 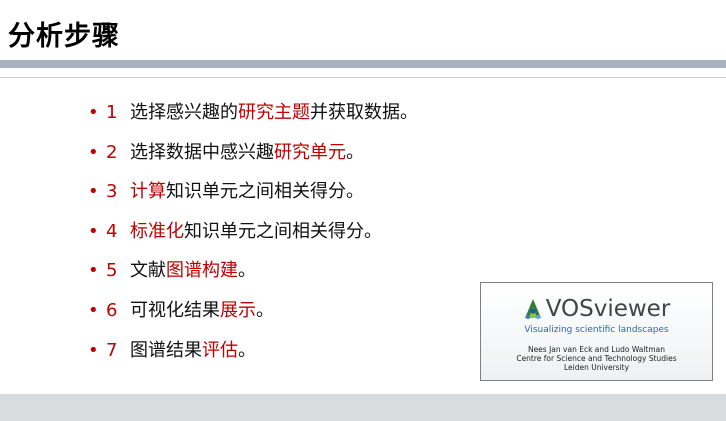 What do you see at coordinates (238, 310) in the screenshot?
I see `step-highlight: 展示` at bounding box center [238, 310].